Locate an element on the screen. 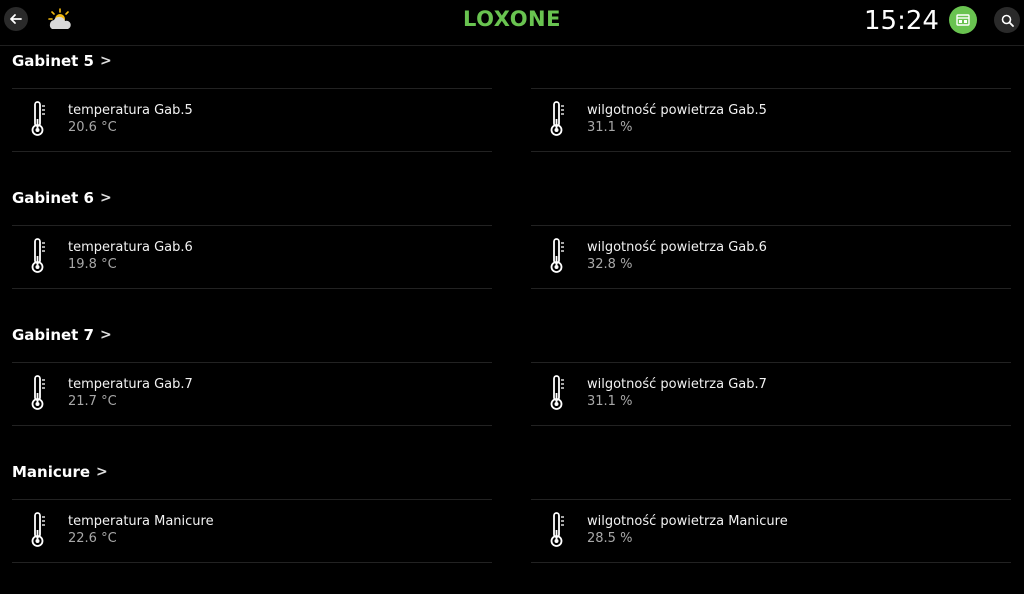 This screenshot has width=1024, height=594. sensor-value: 32.8 % is located at coordinates (610, 264).